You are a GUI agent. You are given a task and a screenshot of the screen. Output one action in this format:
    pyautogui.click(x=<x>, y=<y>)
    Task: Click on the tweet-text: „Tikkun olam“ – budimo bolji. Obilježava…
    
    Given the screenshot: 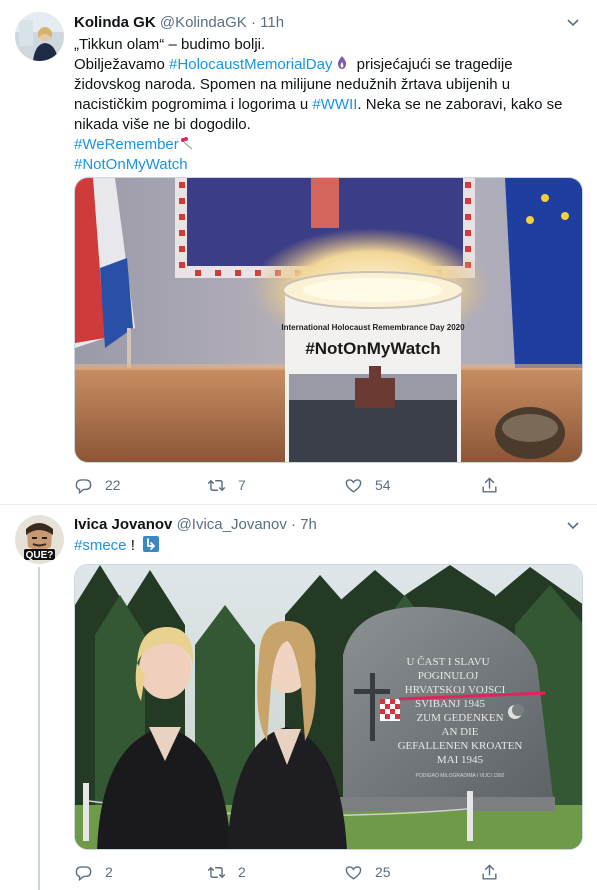 What is the action you would take?
    pyautogui.click(x=328, y=105)
    